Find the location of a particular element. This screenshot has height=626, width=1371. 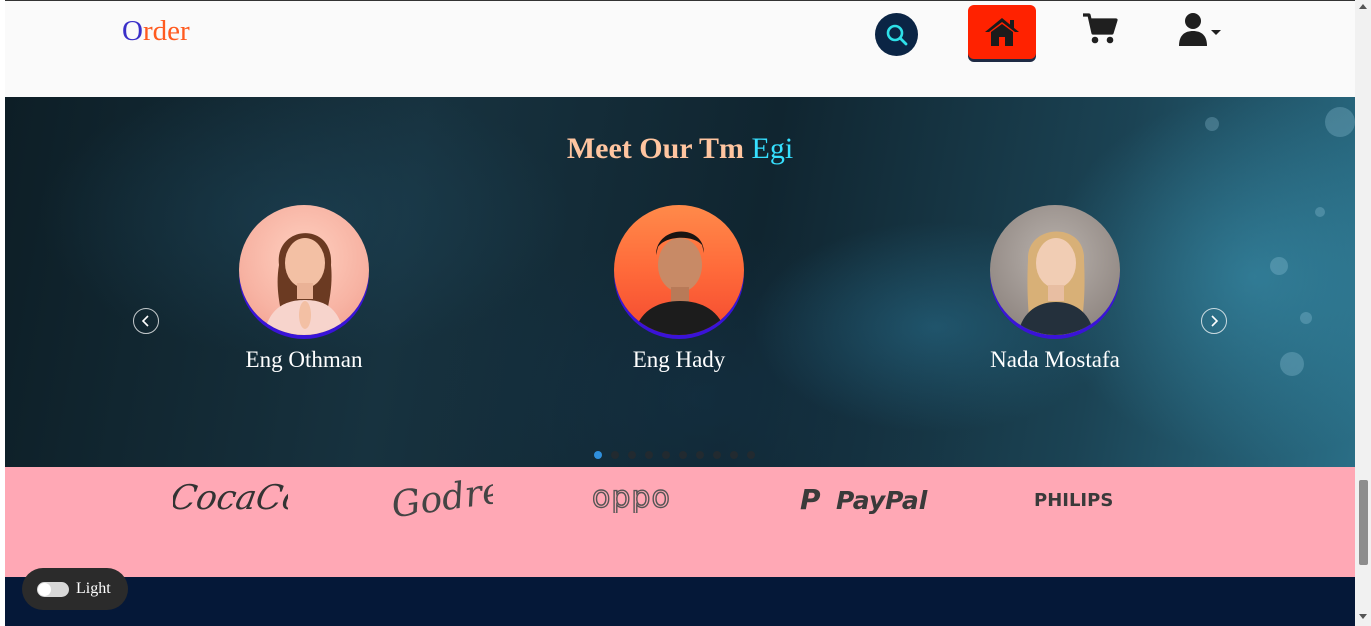

member-name: Nada Mostafa is located at coordinates (1055, 359).